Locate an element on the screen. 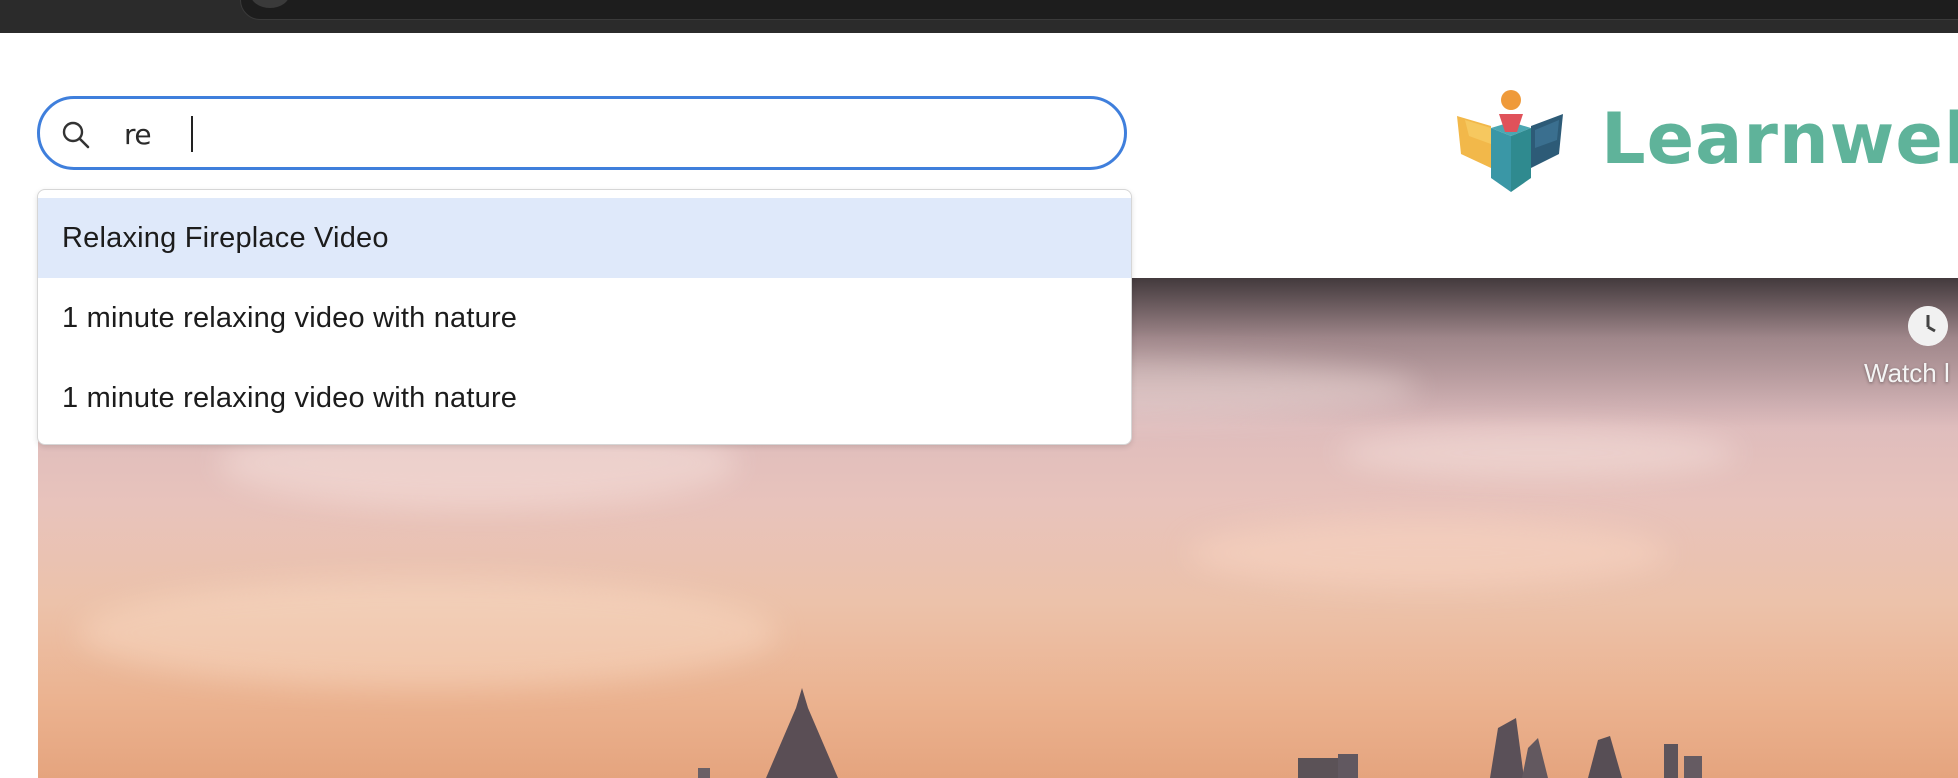 This screenshot has width=1958, height=778. search-box is located at coordinates (582, 133).